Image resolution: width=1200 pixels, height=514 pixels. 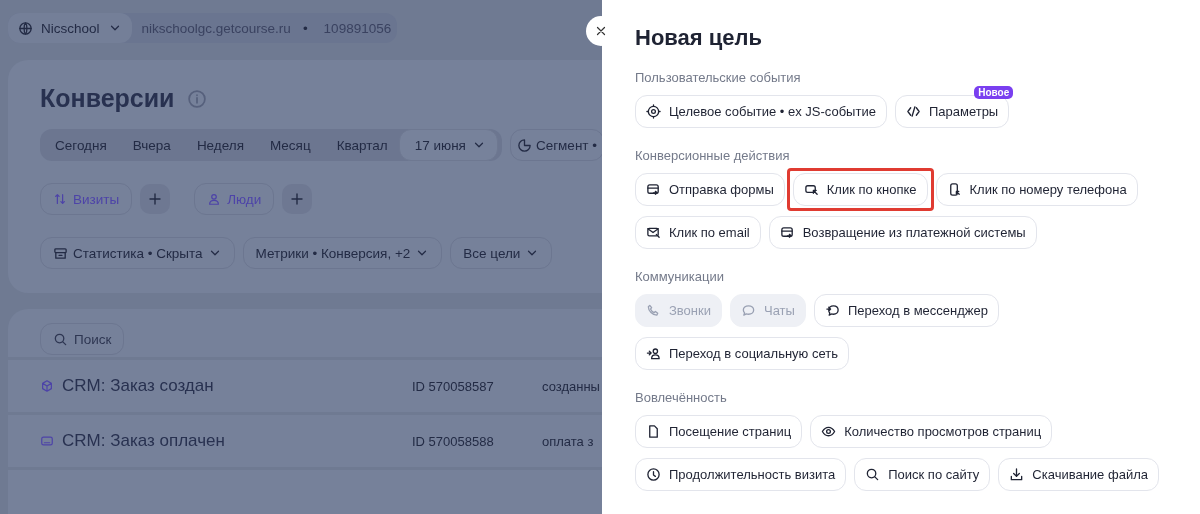 What do you see at coordinates (501, 253) in the screenshot?
I see `filter-dropdown: Все цели` at bounding box center [501, 253].